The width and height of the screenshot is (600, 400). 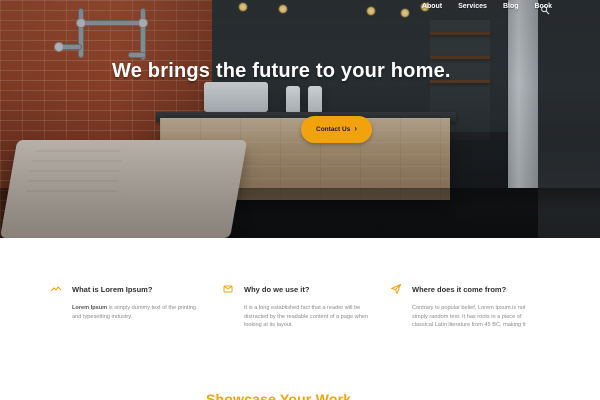 What do you see at coordinates (432, 7) in the screenshot?
I see `nav-about-link: About` at bounding box center [432, 7].